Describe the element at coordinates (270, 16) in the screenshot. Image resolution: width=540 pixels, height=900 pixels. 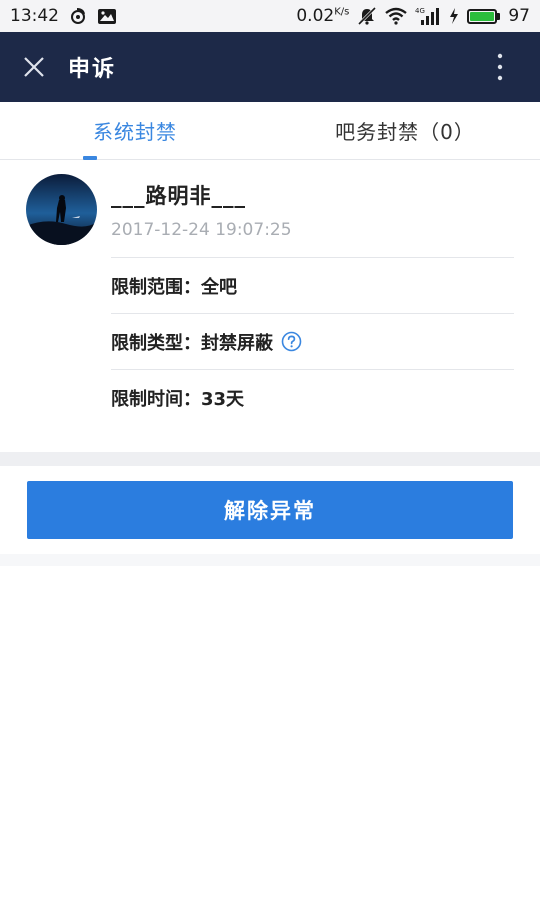
I see `status-bar: 13:42 0.02K/s 4G 97` at that location.